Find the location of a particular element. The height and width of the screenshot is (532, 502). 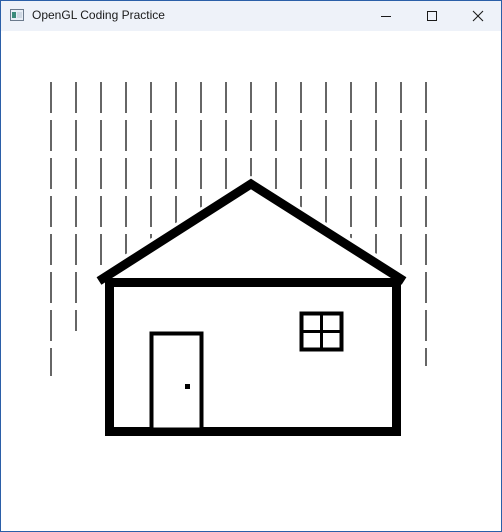

maximize-button is located at coordinates (432, 16).